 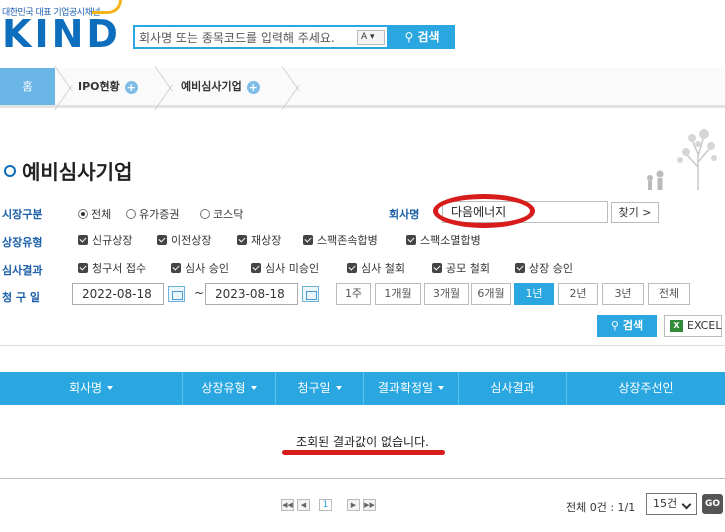 I want to click on first-page-button: ◀◀, so click(x=287, y=505).